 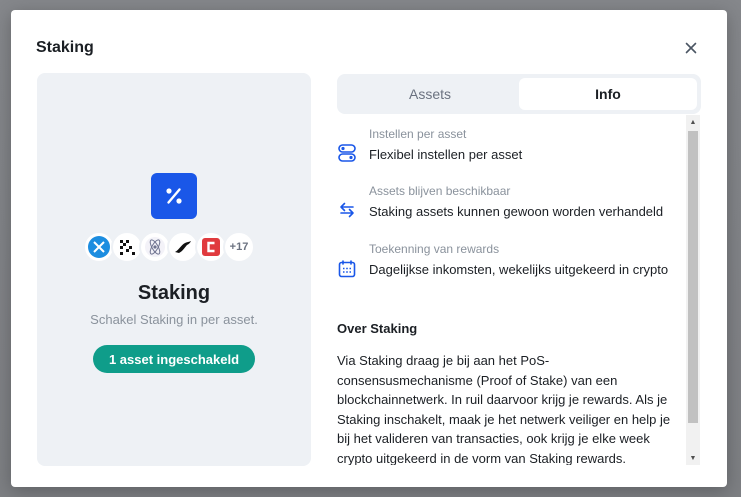 I want to click on feature-label: Assets blijven beschikbaar, so click(x=440, y=191).